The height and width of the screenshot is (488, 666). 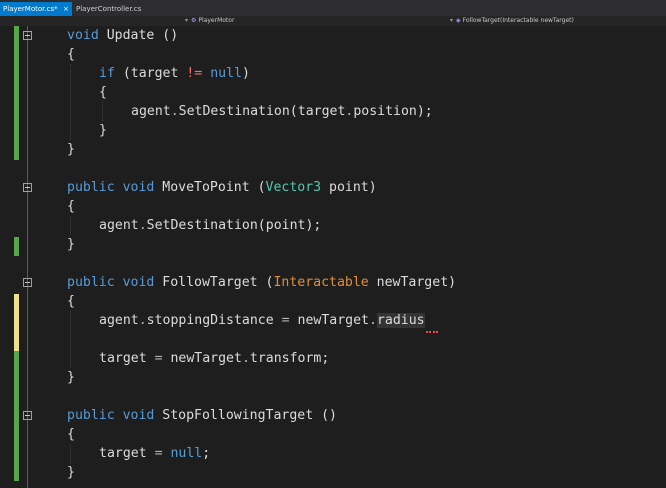 What do you see at coordinates (518, 20) in the screenshot?
I see `member-selector-label: FollowTarget(Interactable newTarget)` at bounding box center [518, 20].